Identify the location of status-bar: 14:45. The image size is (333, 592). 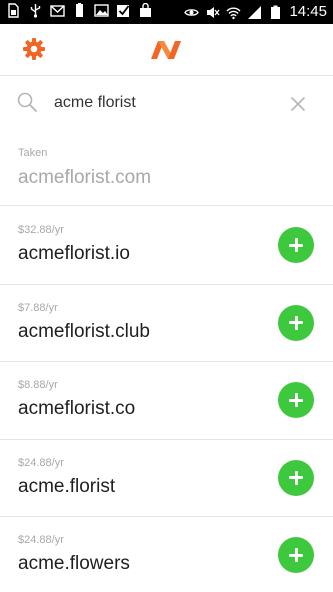
(166, 12).